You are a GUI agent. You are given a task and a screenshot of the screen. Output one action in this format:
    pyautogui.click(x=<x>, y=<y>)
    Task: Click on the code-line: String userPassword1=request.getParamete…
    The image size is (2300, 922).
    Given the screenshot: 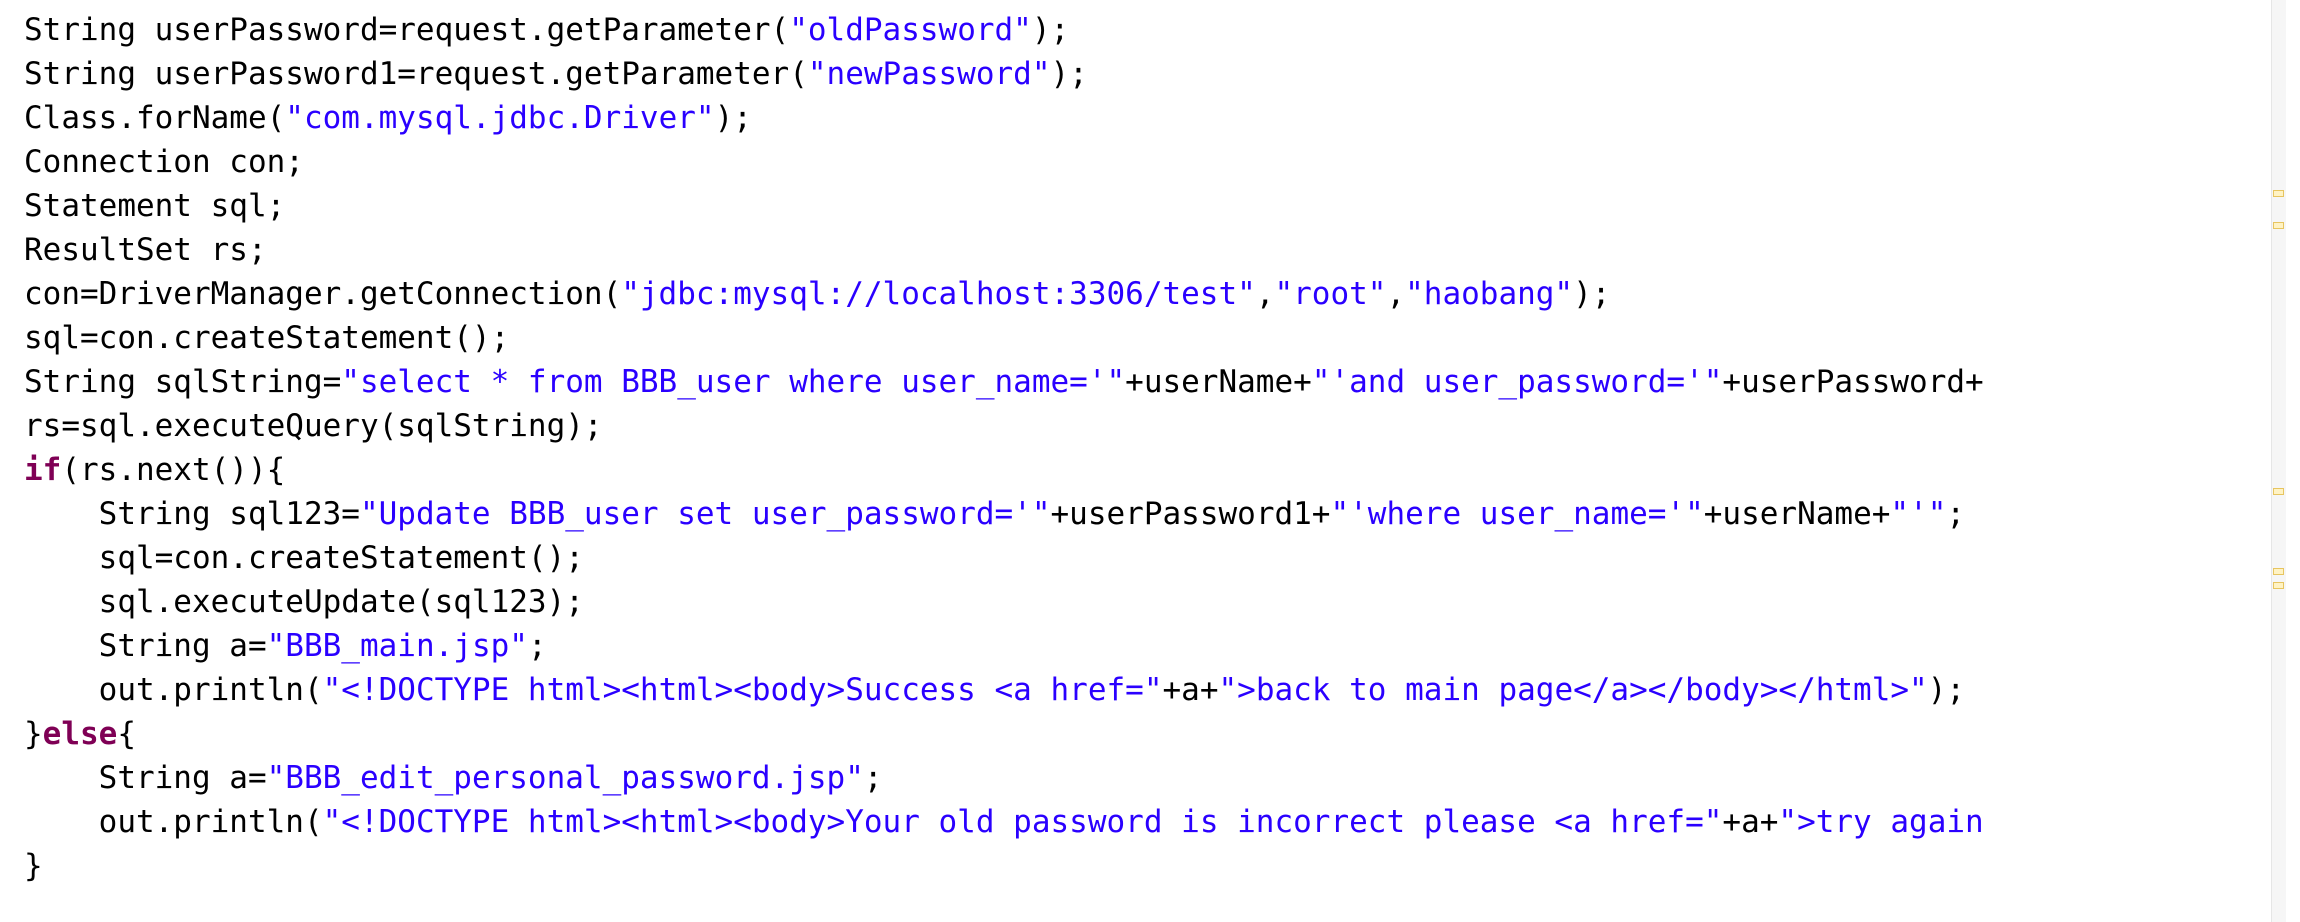 What is the action you would take?
    pyautogui.click(x=1155, y=74)
    